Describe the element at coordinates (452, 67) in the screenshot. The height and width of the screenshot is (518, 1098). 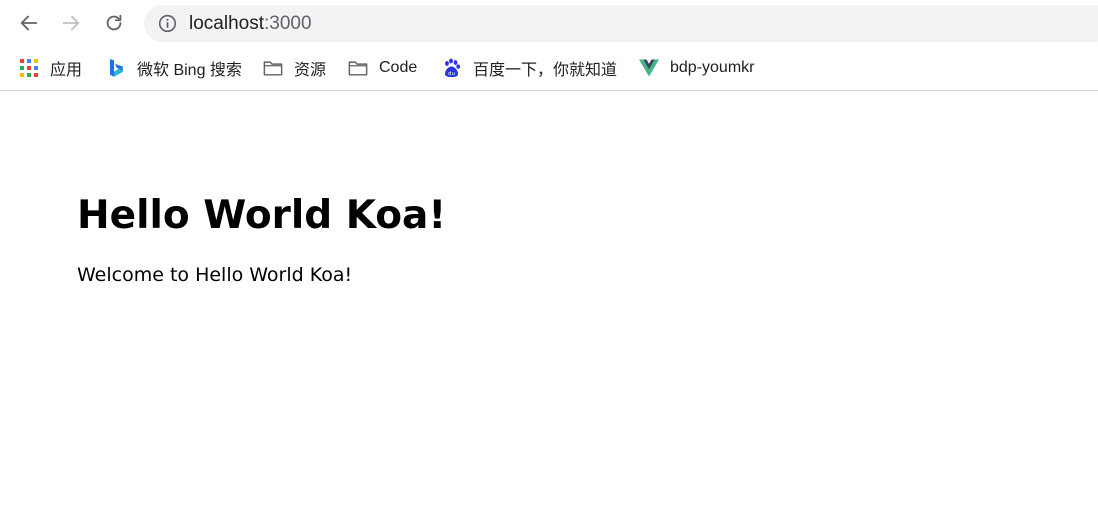
I see `baidu-paw-icon: du` at that location.